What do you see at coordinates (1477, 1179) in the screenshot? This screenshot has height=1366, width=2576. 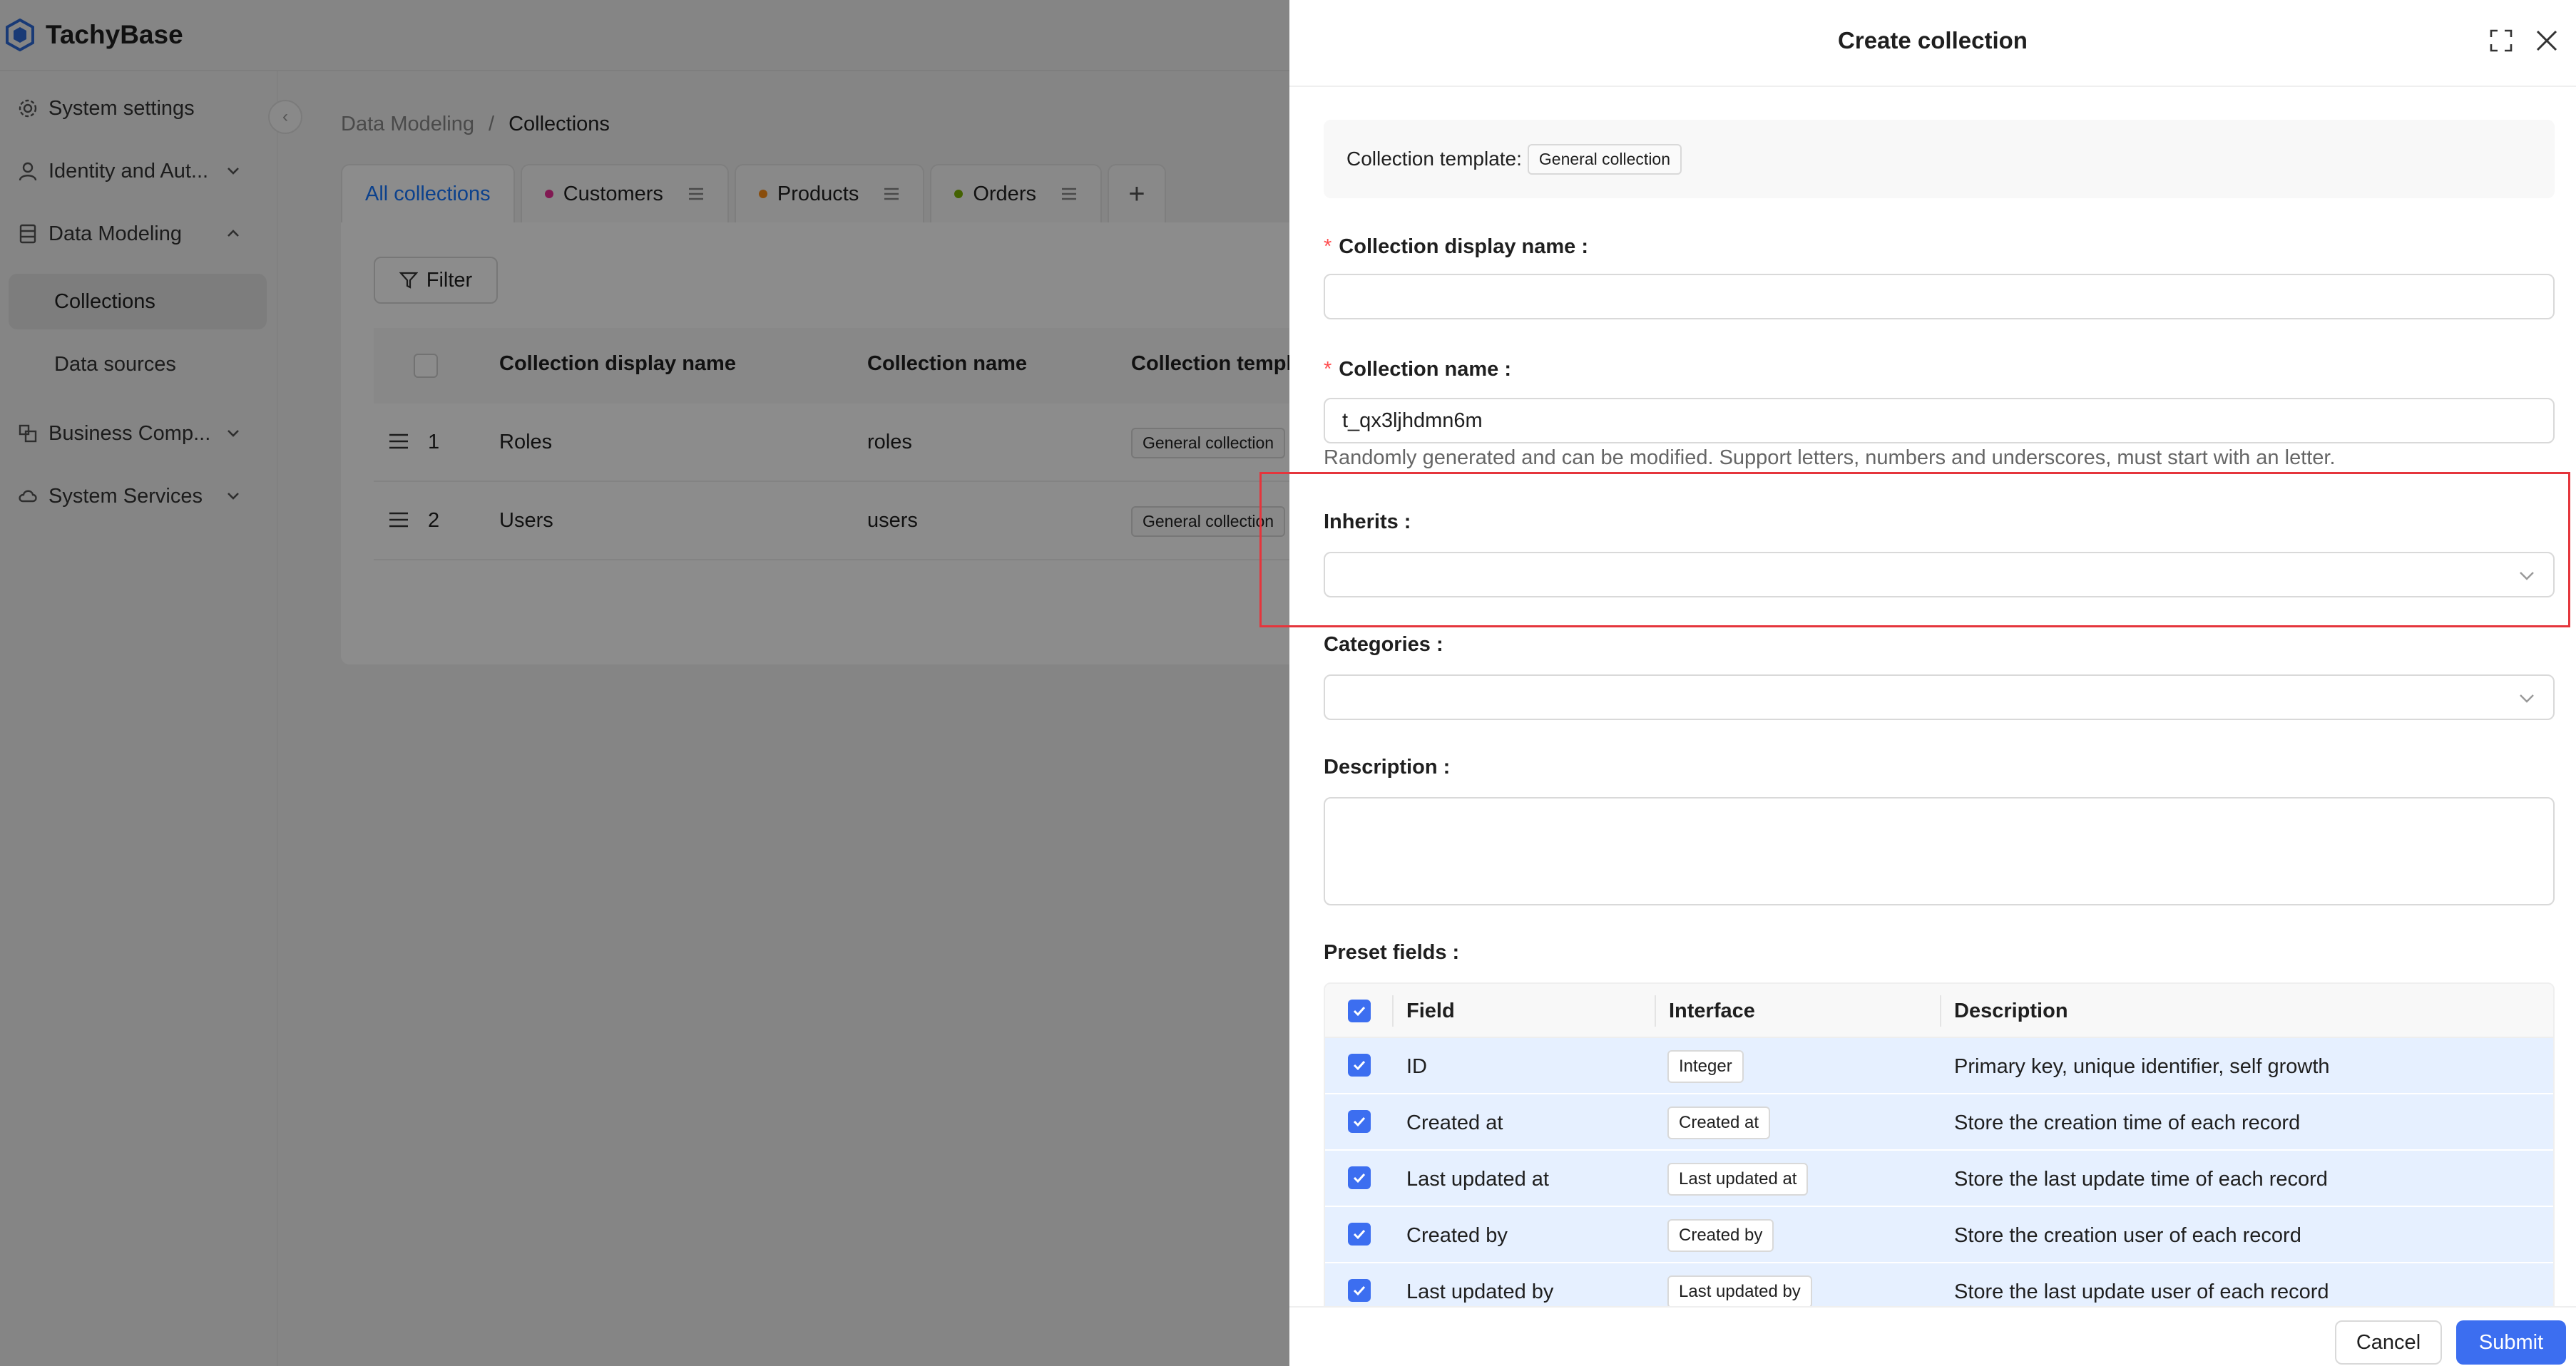 I see `field-name: Last updated at` at bounding box center [1477, 1179].